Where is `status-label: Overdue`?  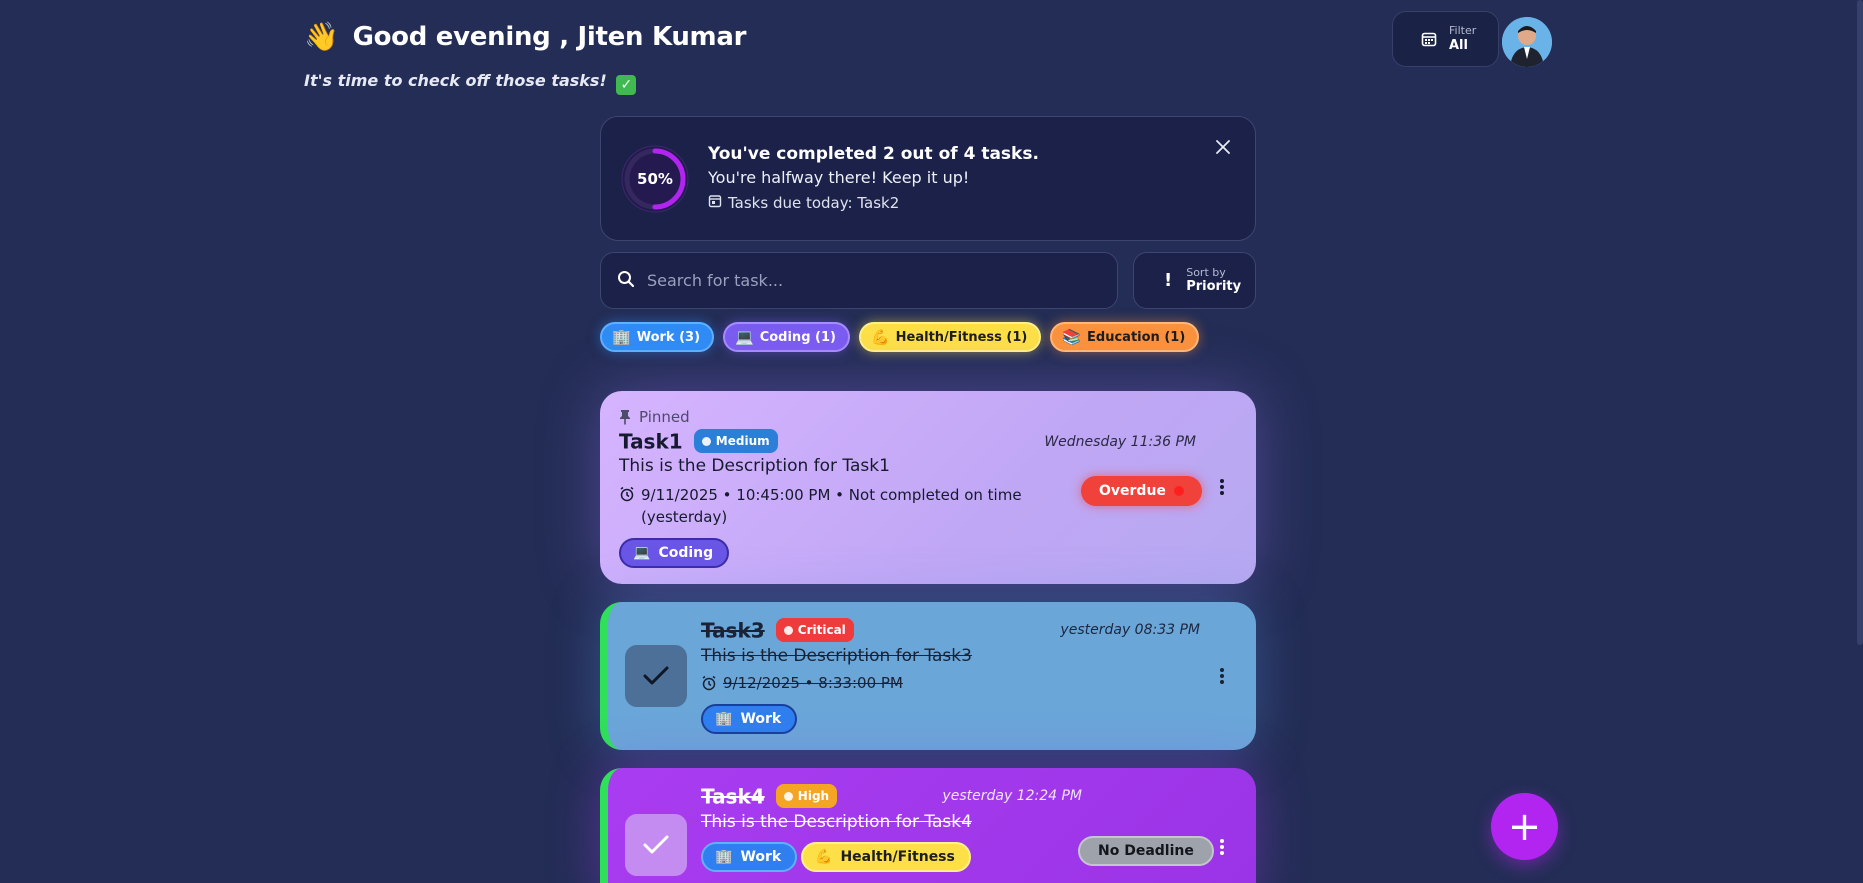 status-label: Overdue is located at coordinates (1132, 491).